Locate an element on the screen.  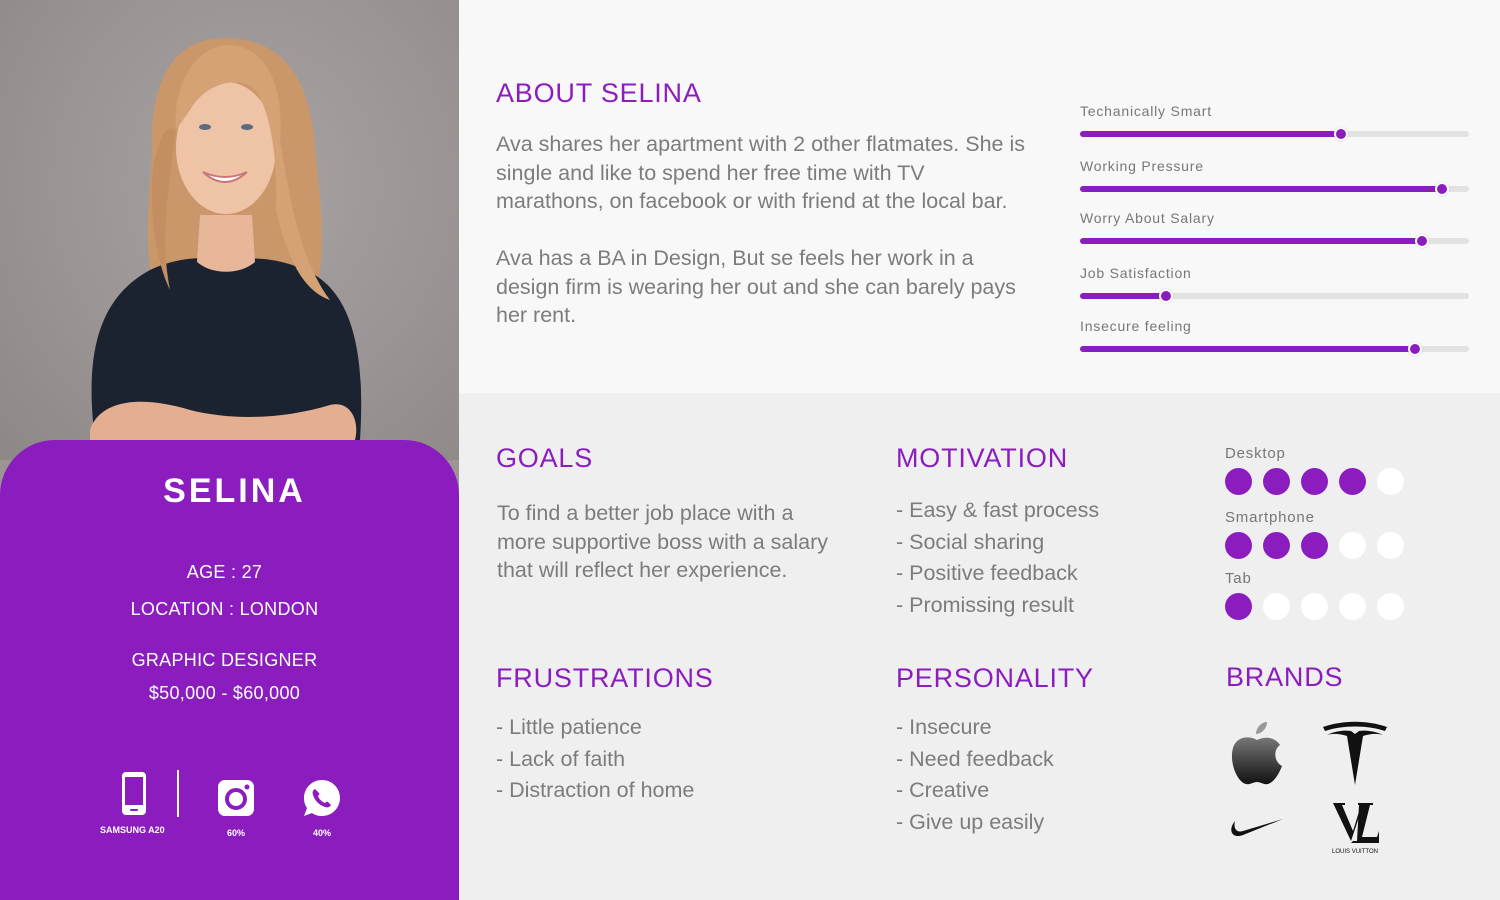
nike-logo is located at coordinates (1257, 828).